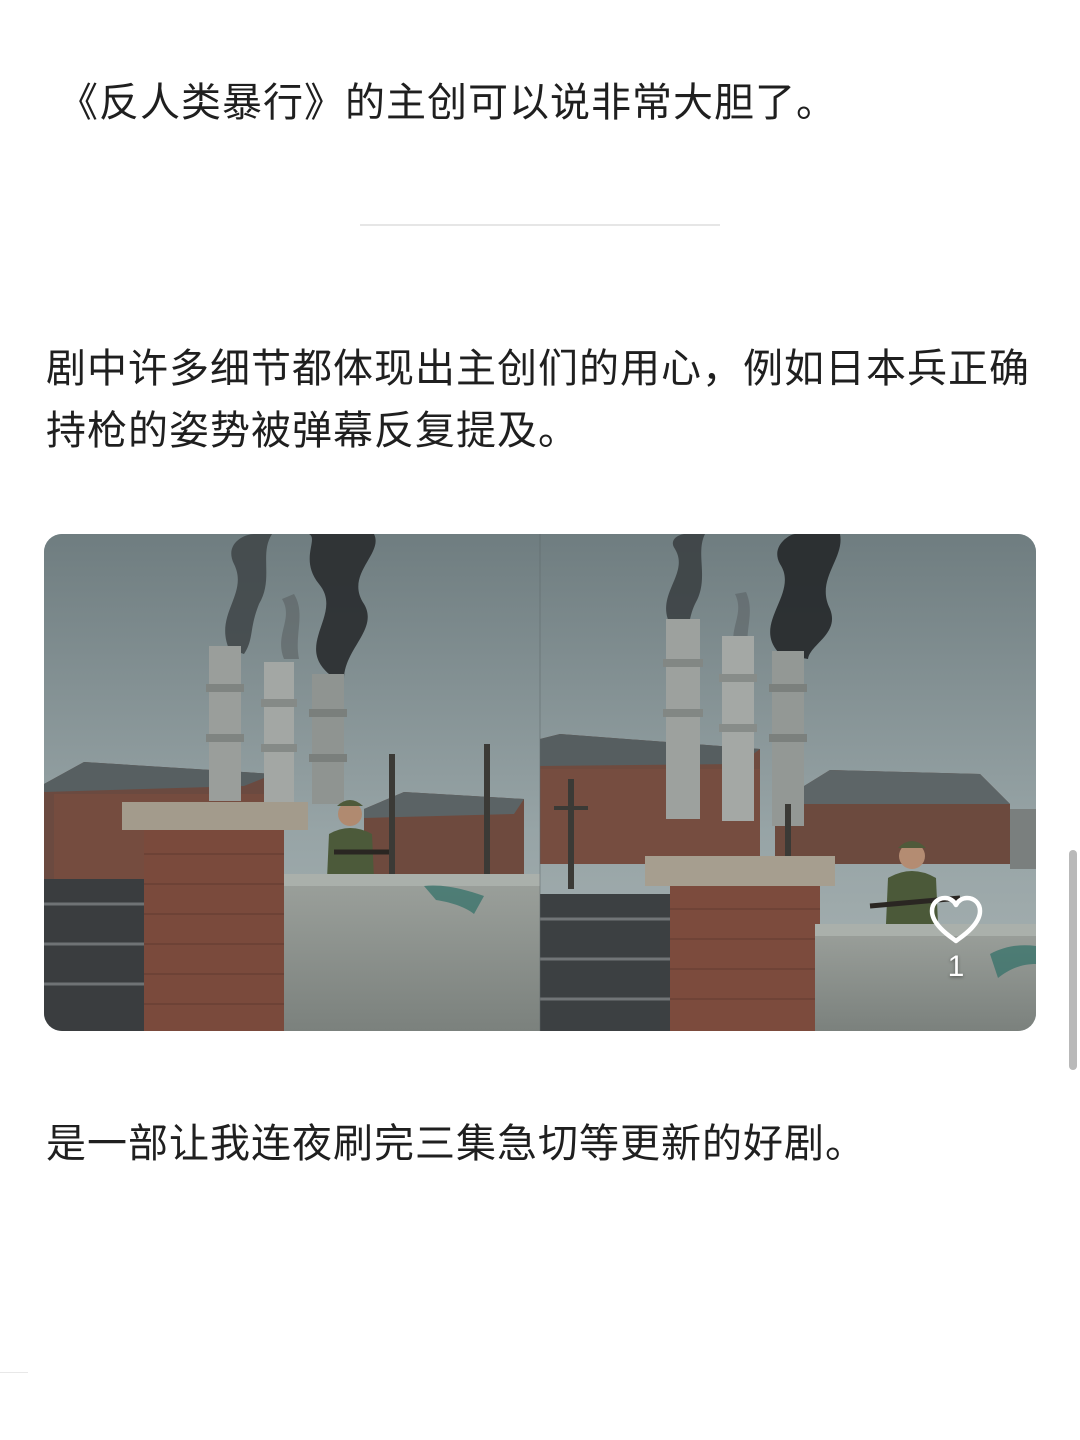 This screenshot has width=1080, height=1440. I want to click on like-count: 1, so click(956, 966).